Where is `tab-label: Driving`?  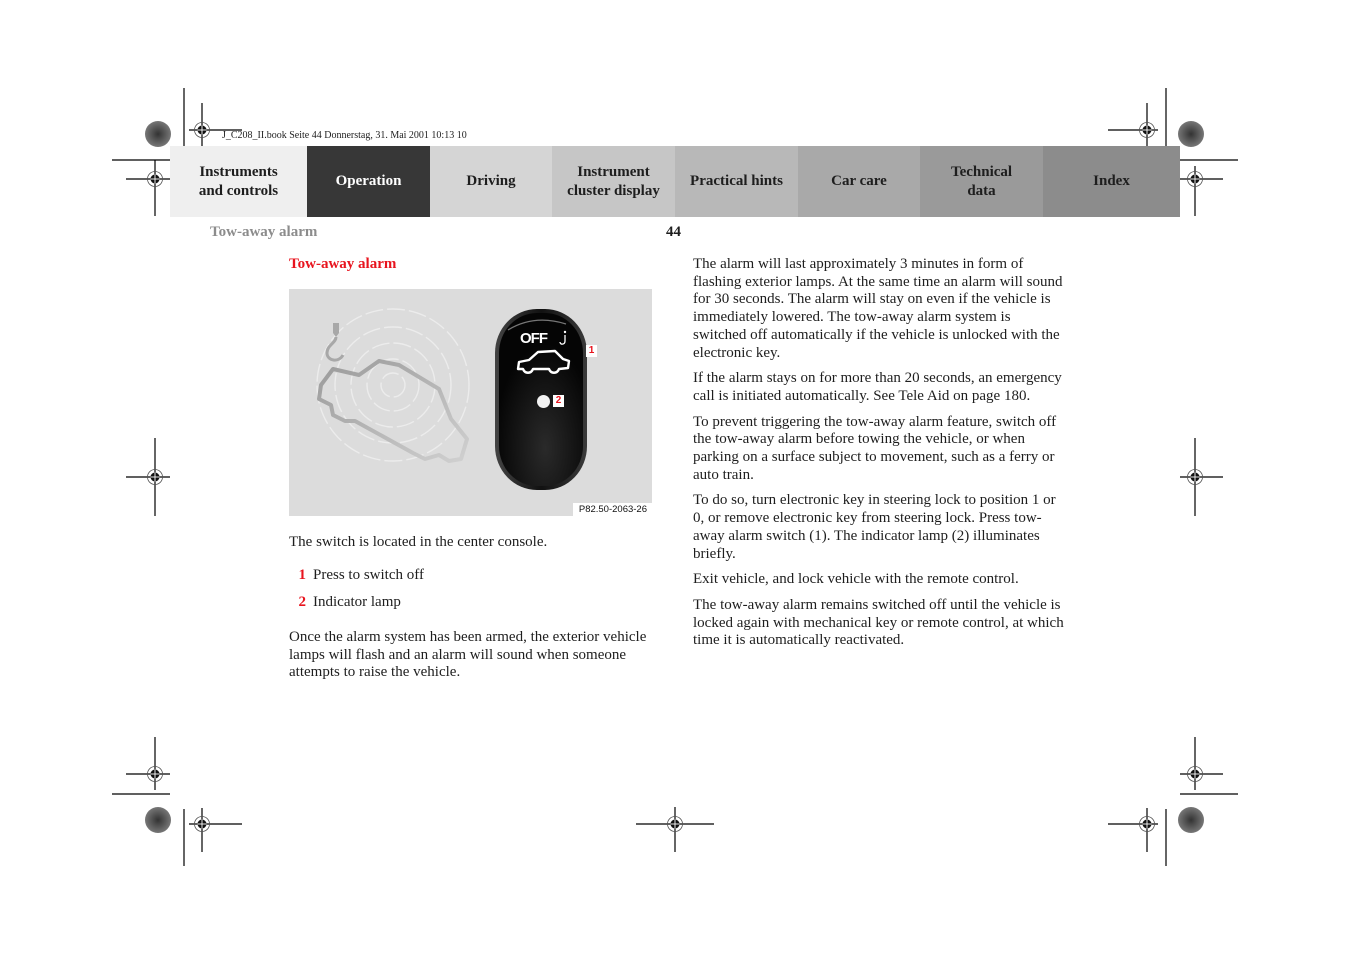 tab-label: Driving is located at coordinates (491, 181).